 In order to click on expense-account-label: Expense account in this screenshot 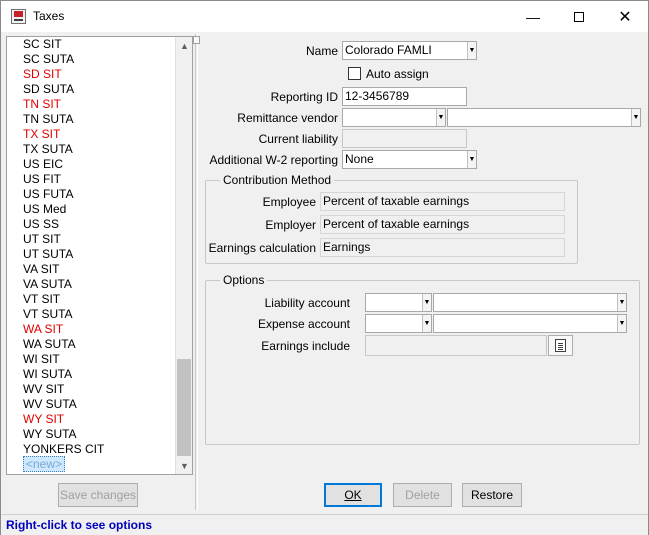, I will do `click(303, 324)`.